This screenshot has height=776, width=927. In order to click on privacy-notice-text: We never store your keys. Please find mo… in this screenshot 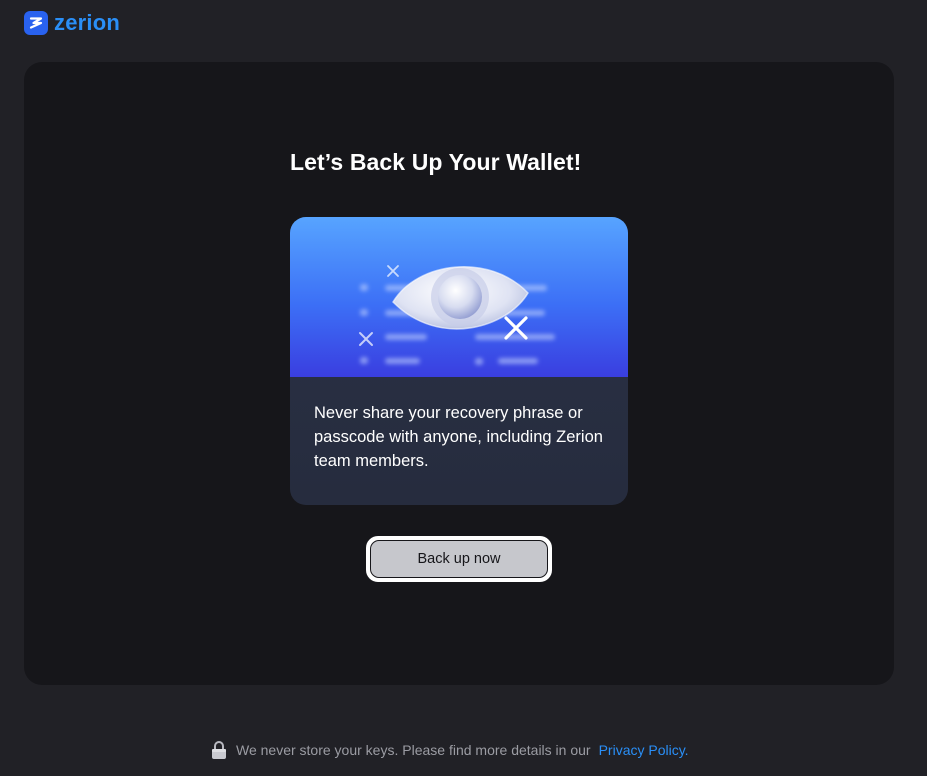, I will do `click(413, 750)`.